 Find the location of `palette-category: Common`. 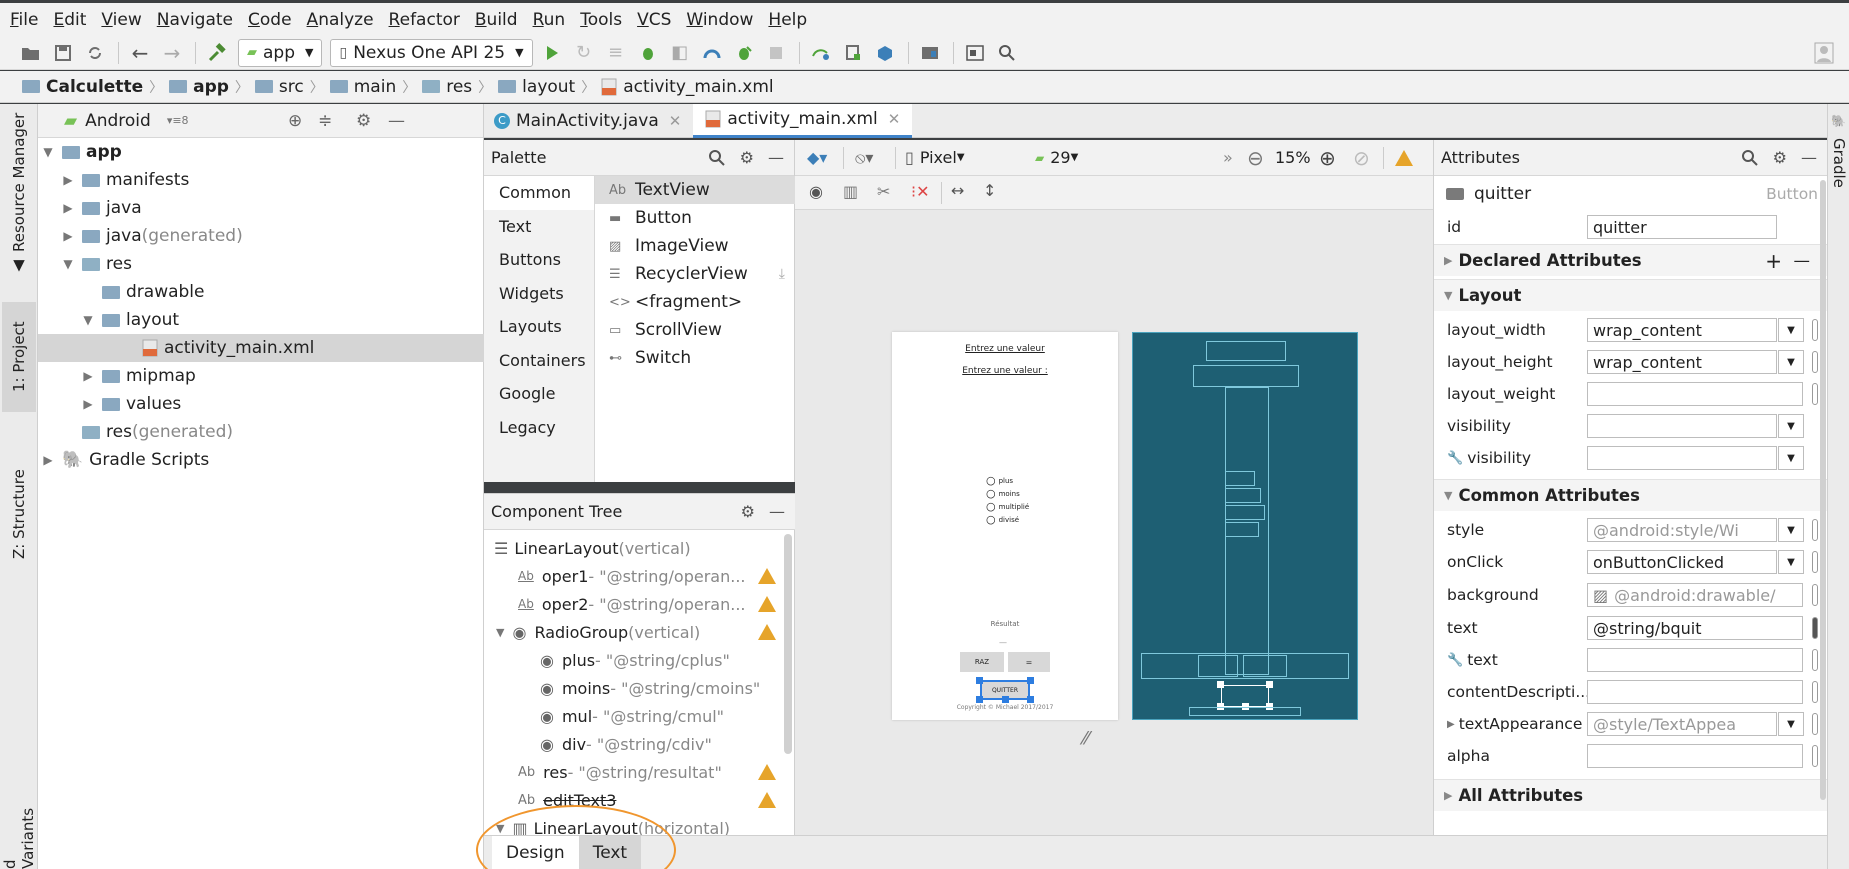

palette-category: Common is located at coordinates (539, 193).